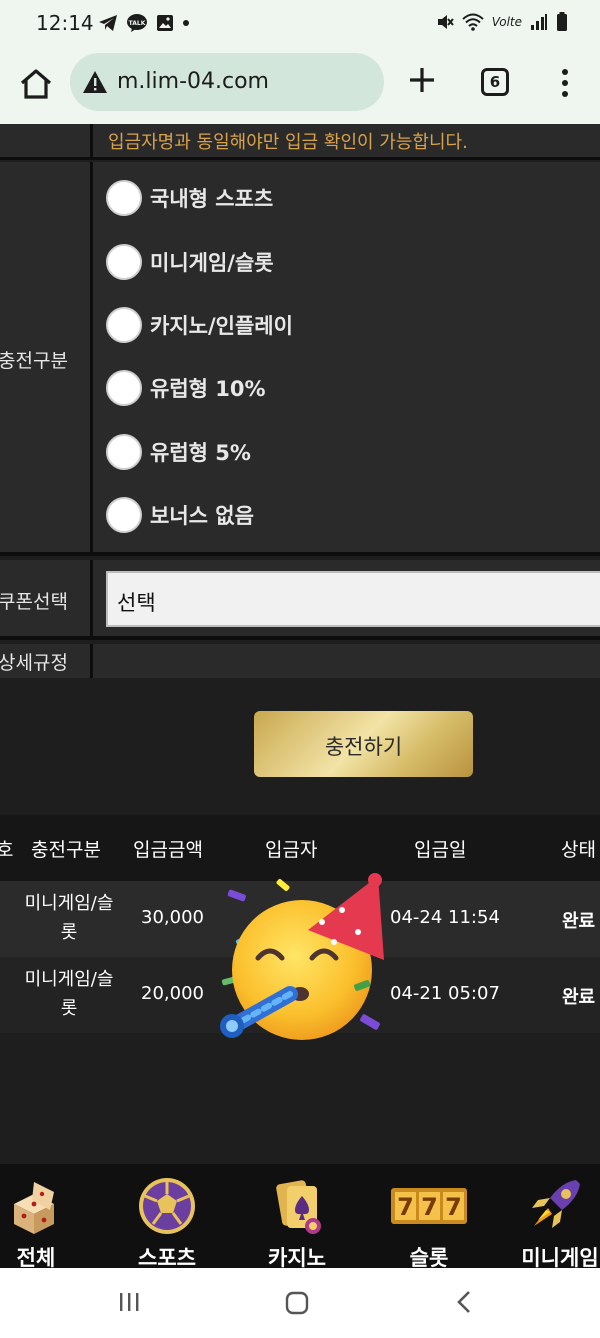  I want to click on column-header: 입금자, so click(291, 850).